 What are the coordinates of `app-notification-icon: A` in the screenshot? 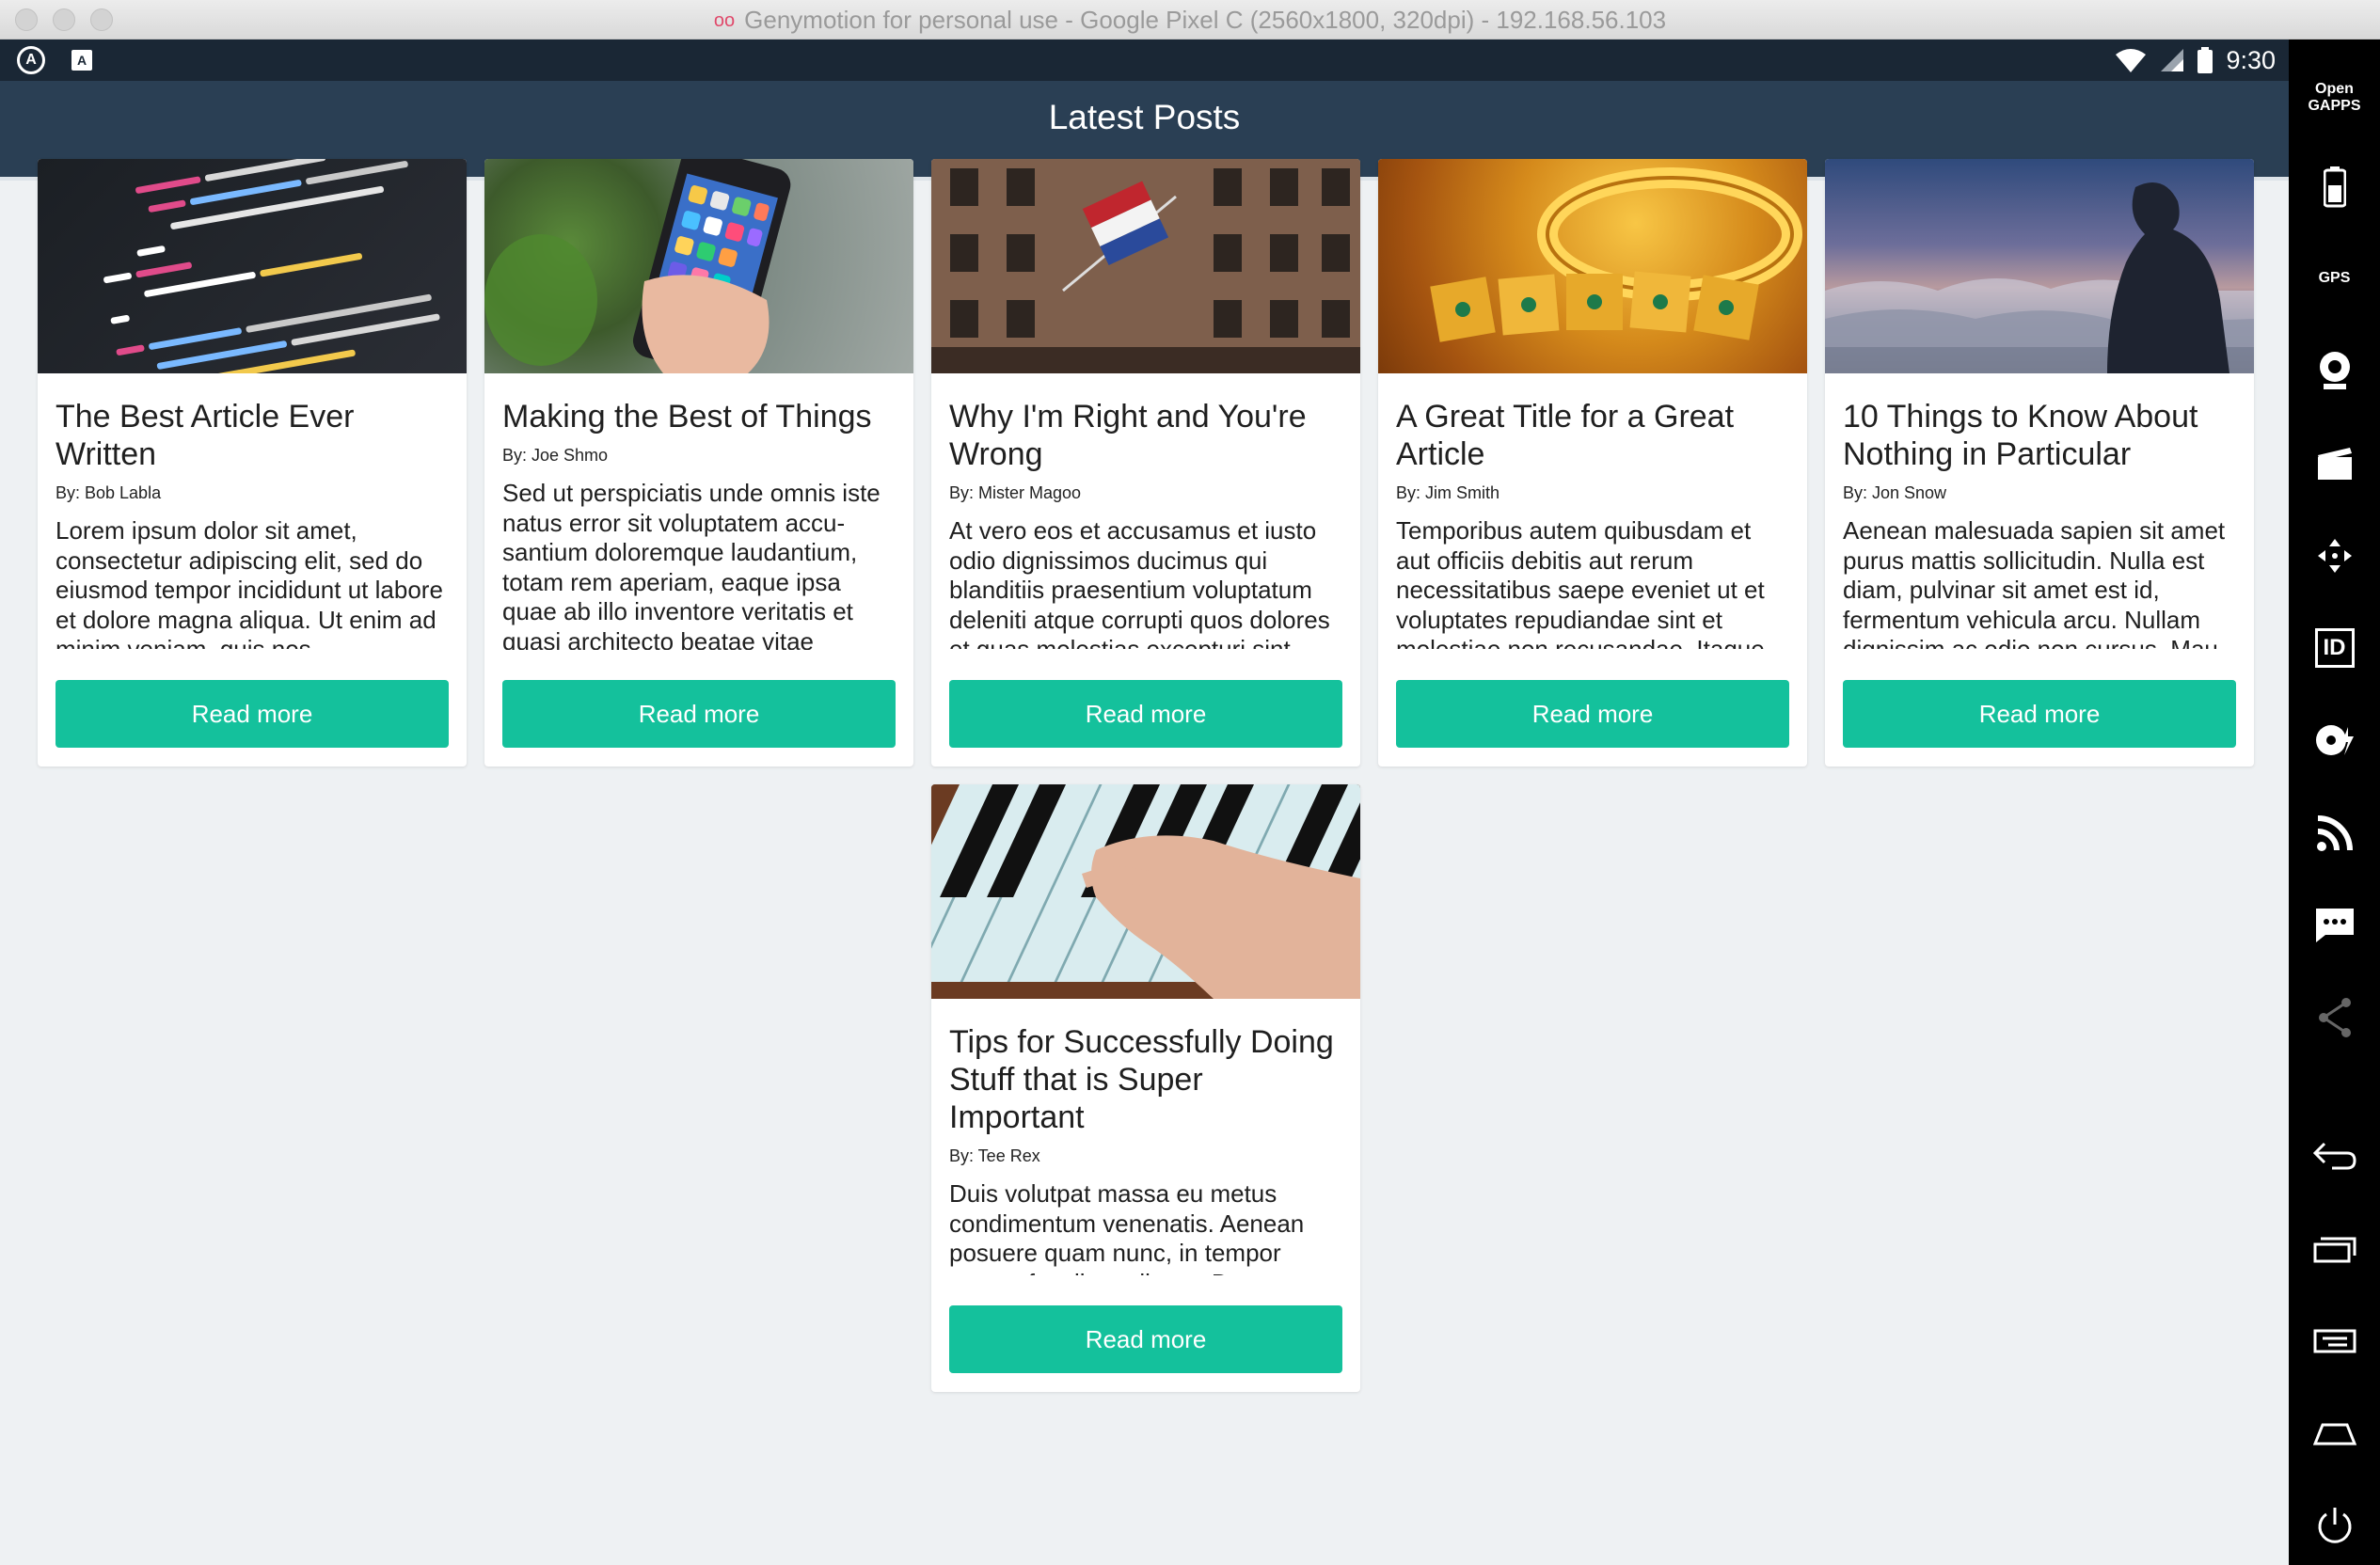 It's located at (81, 60).